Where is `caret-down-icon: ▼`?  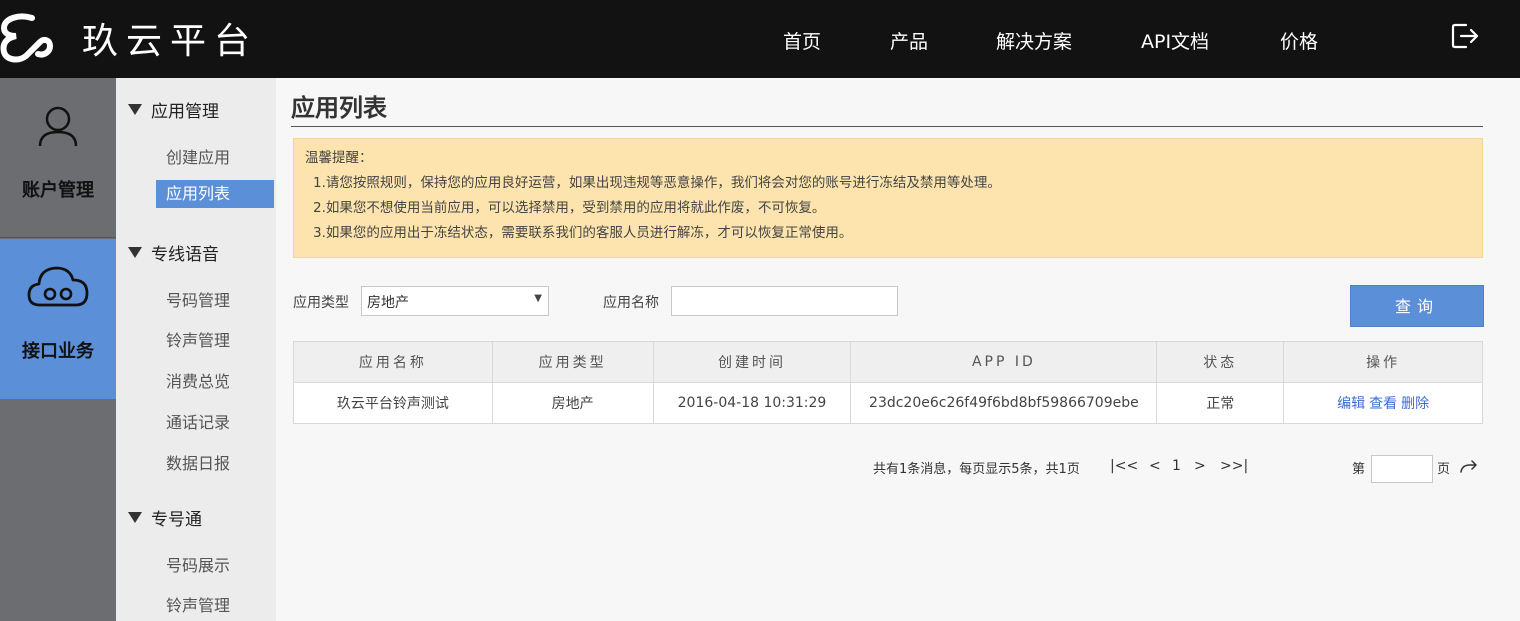
caret-down-icon: ▼ is located at coordinates (538, 298).